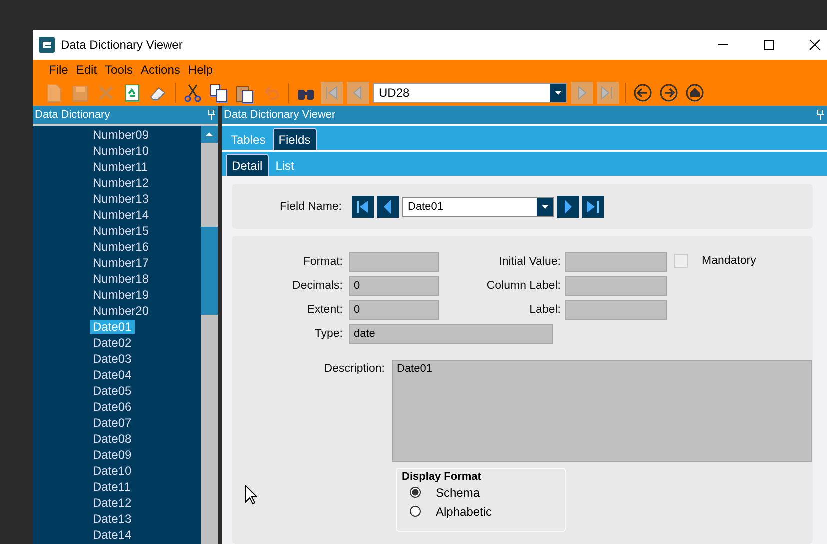 This screenshot has height=544, width=827. I want to click on tab: Detail, so click(247, 165).